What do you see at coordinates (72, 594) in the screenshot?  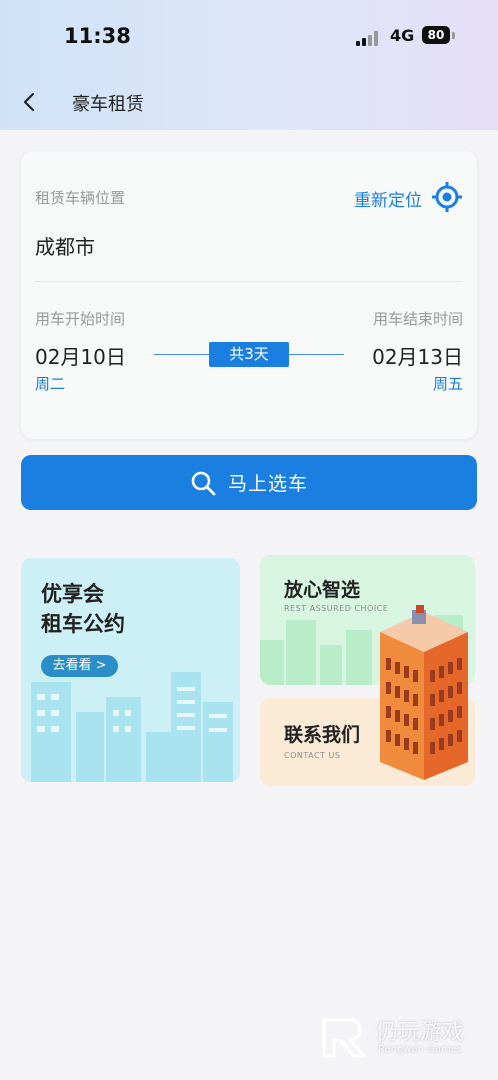 I see `promo-left-line1: 优享会` at bounding box center [72, 594].